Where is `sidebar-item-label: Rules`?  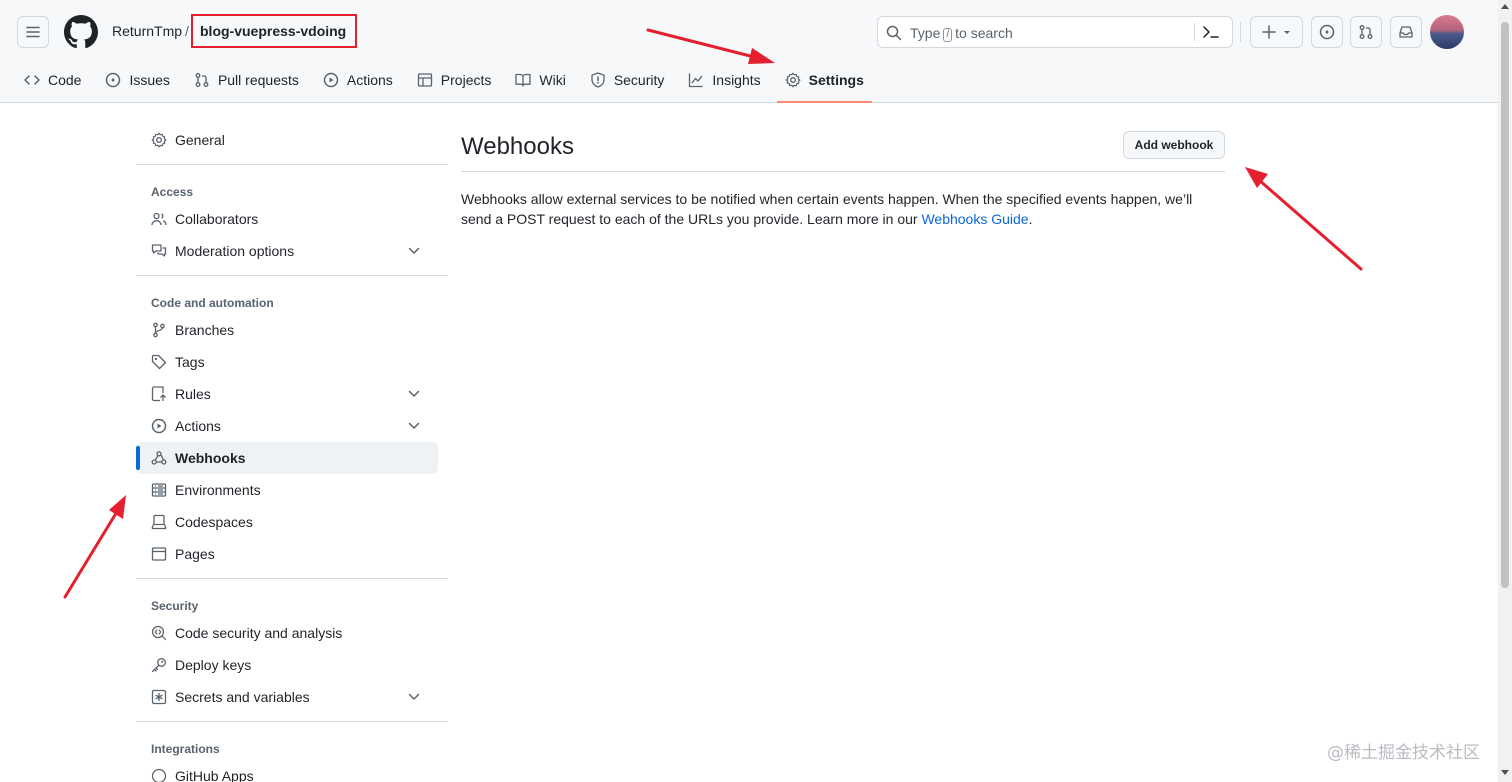
sidebar-item-label: Rules is located at coordinates (193, 394).